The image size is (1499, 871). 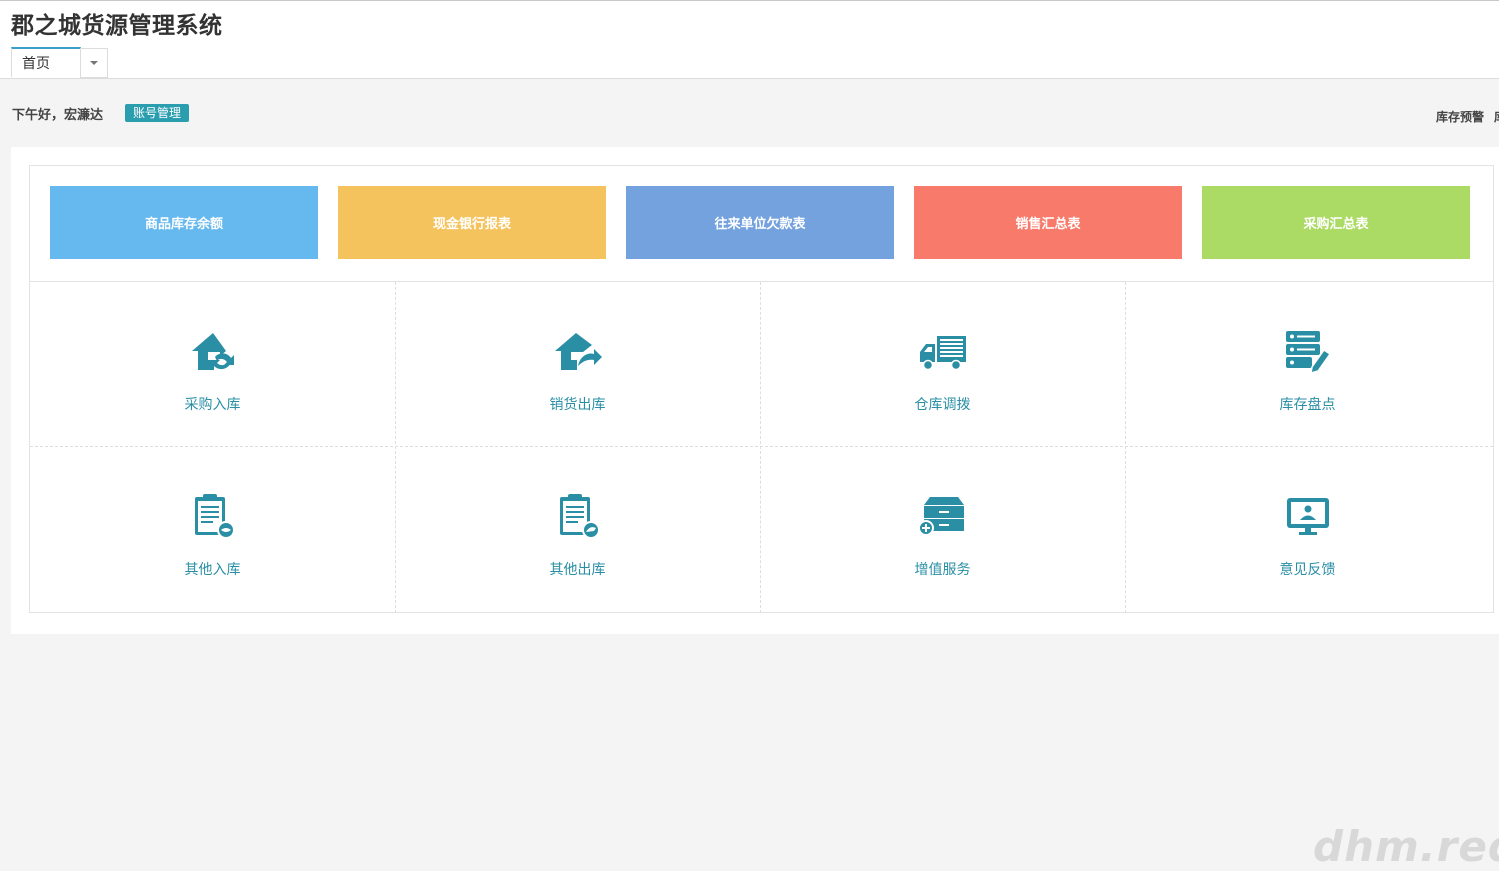 I want to click on feature-value-added-service: 增值服务, so click(x=942, y=529).